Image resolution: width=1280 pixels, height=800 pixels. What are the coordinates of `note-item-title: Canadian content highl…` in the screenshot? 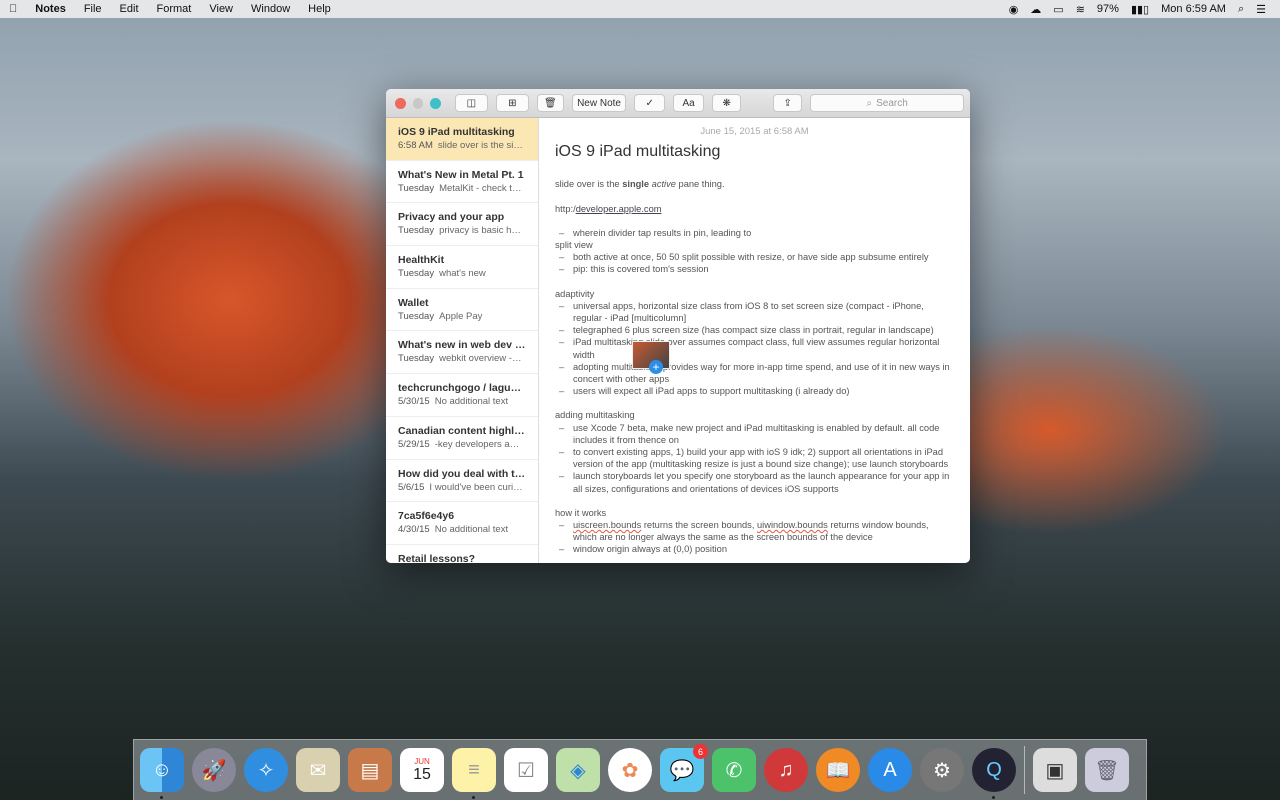 It's located at (461, 430).